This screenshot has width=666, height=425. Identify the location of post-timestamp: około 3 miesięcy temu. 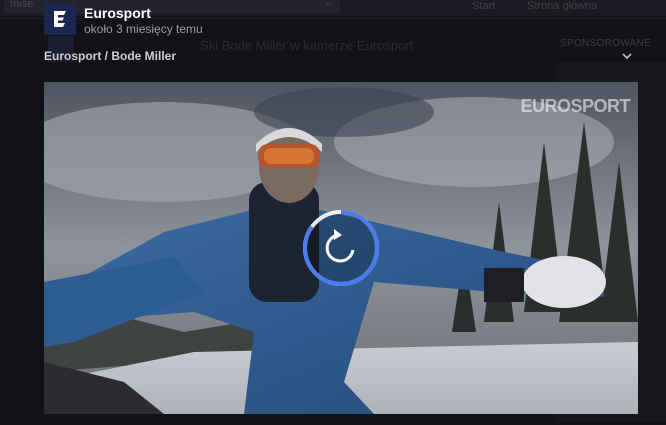
(143, 29).